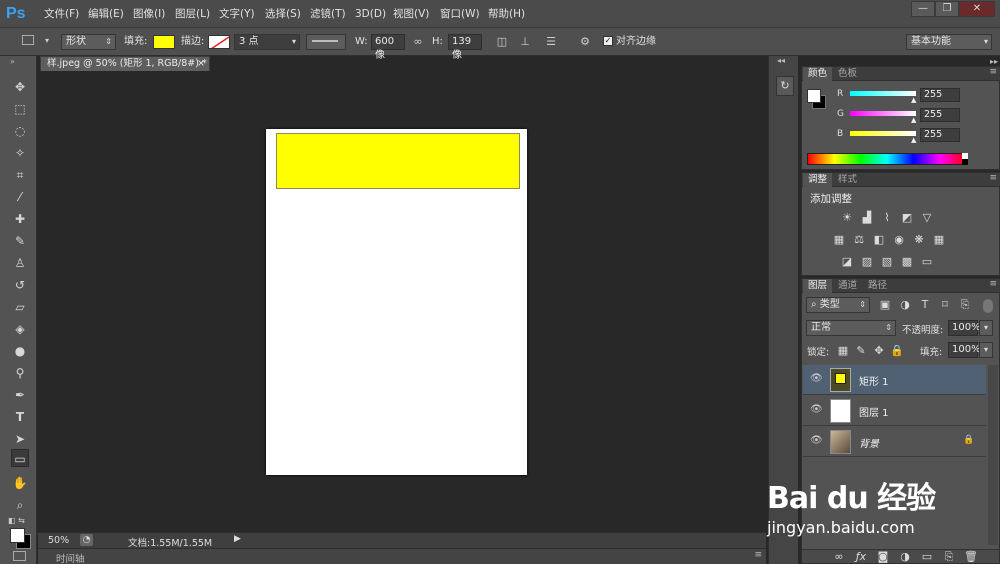  What do you see at coordinates (326, 42) in the screenshot?
I see `stroke-type-select` at bounding box center [326, 42].